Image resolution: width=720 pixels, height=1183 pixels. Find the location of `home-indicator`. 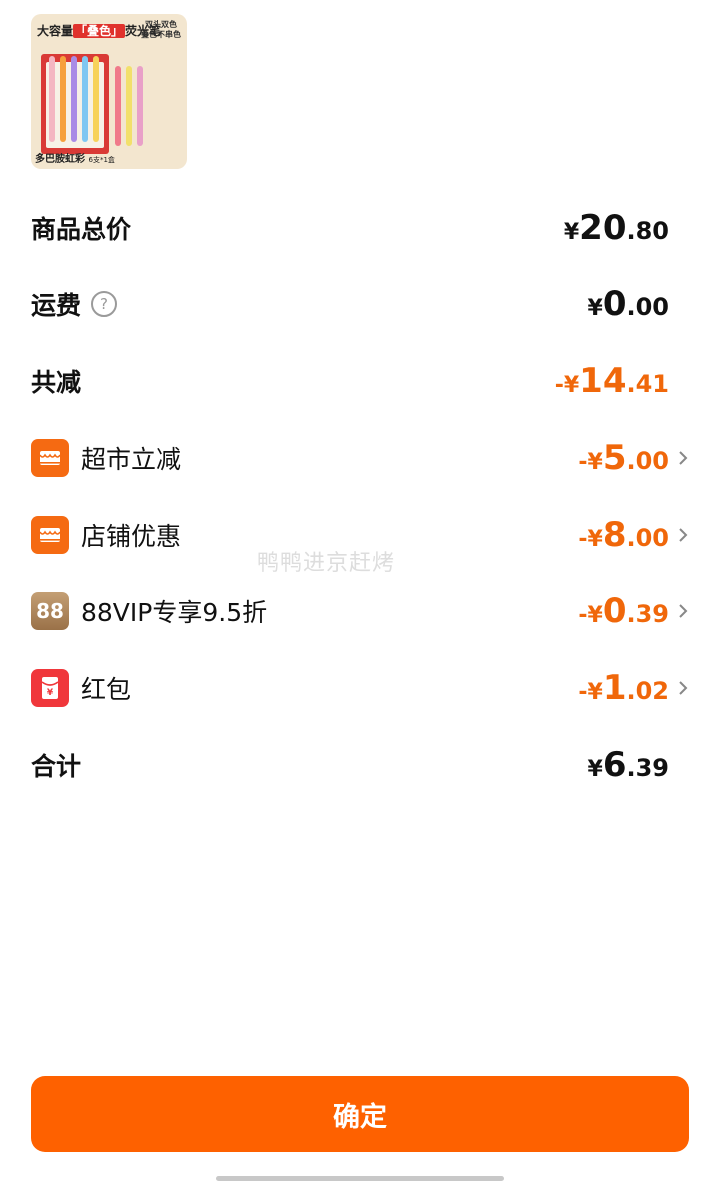

home-indicator is located at coordinates (360, 1178).